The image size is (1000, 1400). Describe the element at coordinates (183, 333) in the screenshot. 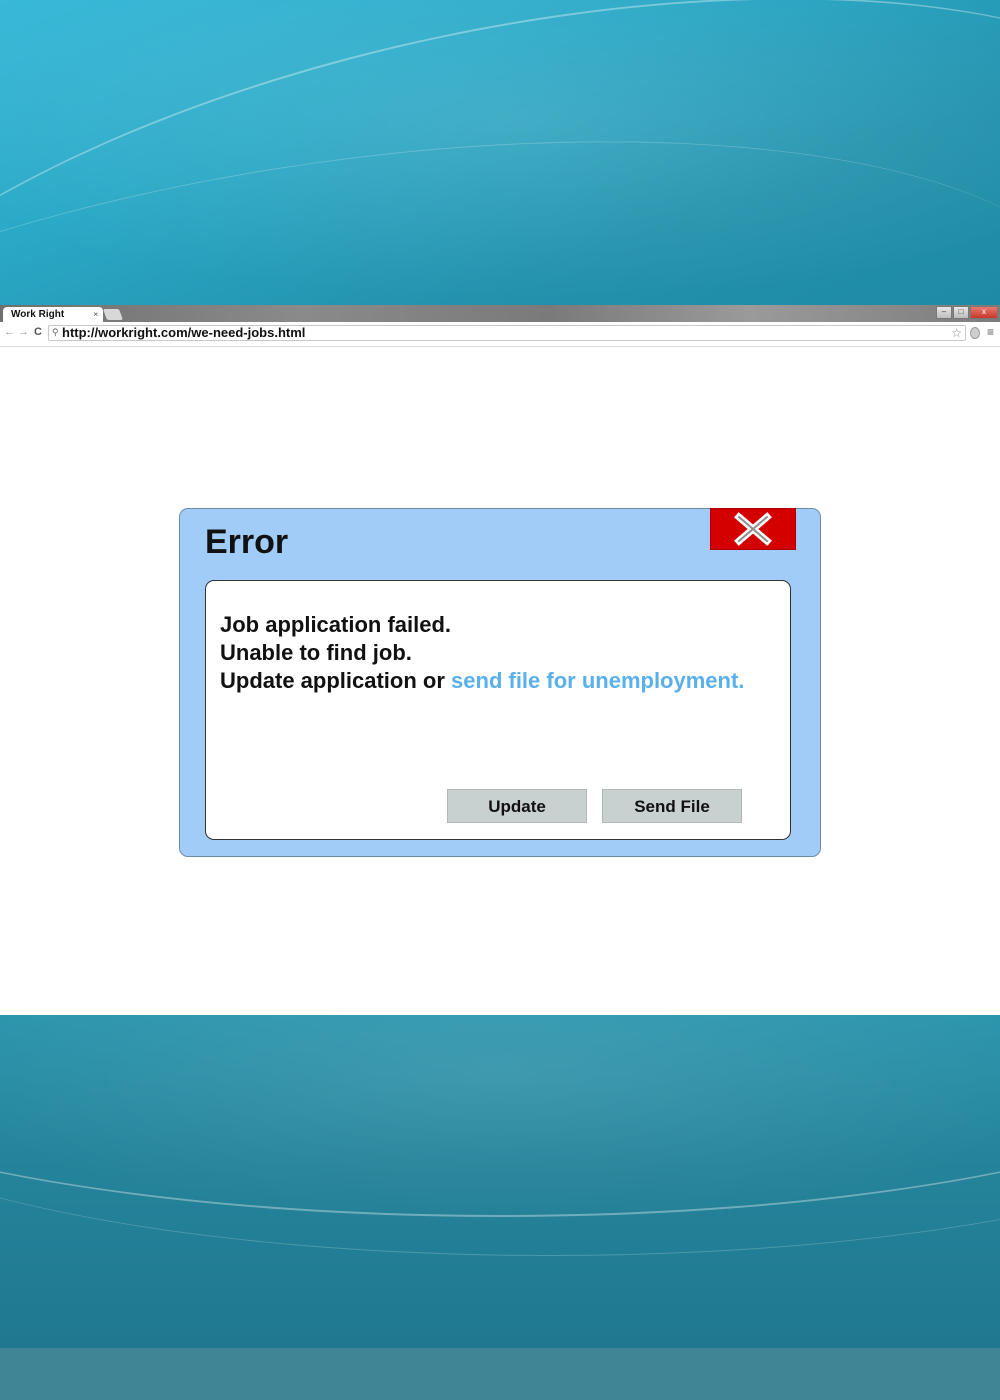

I see `address-url: http://workright.com/we-need-jobs.html` at that location.